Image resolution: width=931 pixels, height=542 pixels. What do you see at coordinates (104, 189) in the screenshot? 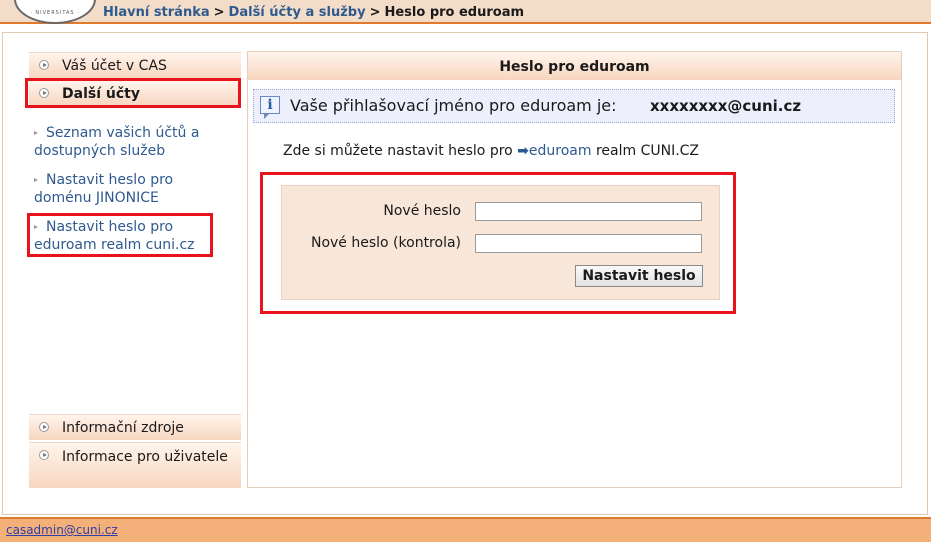
I see `sidebar-link-label: Nastavit heslo pro doménu JINONICE` at bounding box center [104, 189].